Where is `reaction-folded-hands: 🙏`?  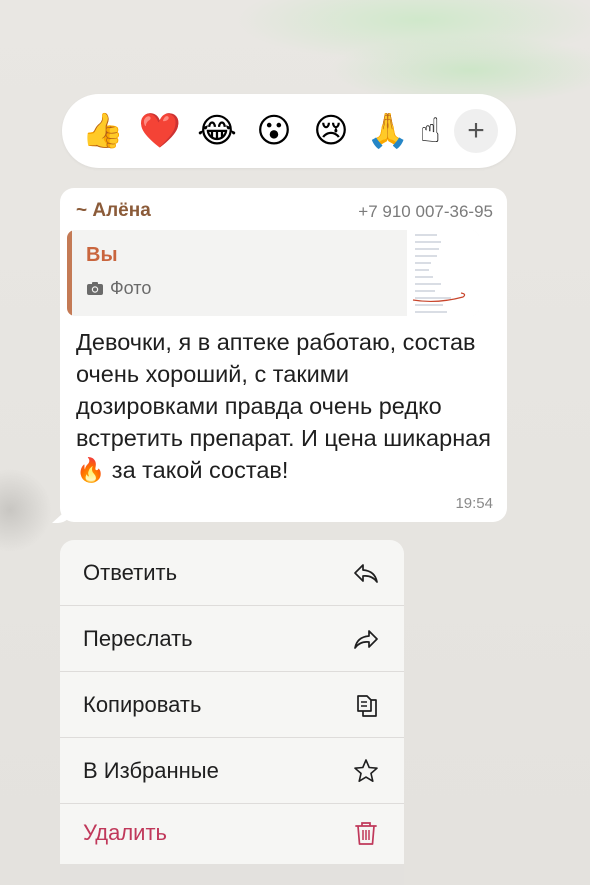
reaction-folded-hands: 🙏 is located at coordinates (388, 131).